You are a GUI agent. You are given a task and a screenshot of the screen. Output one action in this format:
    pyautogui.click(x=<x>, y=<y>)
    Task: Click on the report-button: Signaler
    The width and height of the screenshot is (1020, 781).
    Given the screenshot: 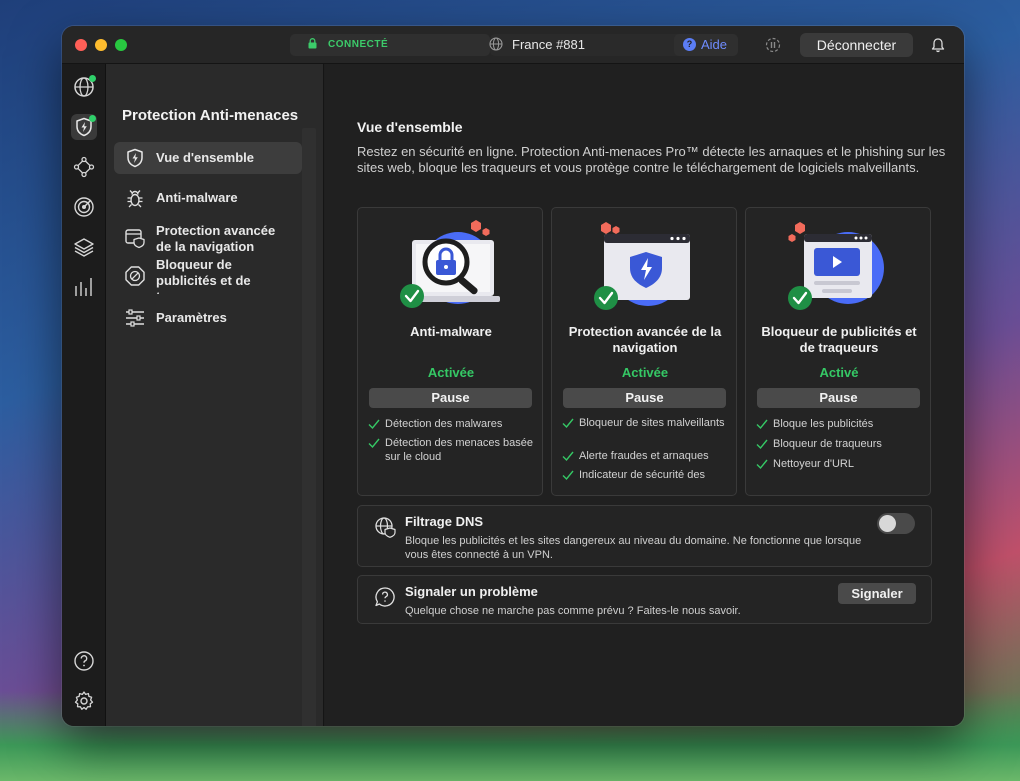 What is the action you would take?
    pyautogui.click(x=877, y=593)
    